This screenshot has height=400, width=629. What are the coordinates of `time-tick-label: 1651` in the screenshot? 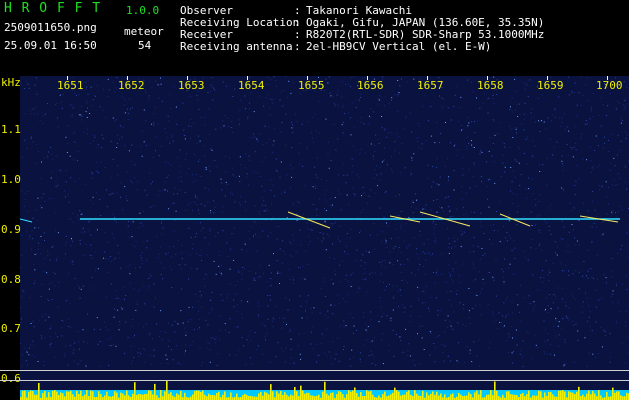 It's located at (70, 85).